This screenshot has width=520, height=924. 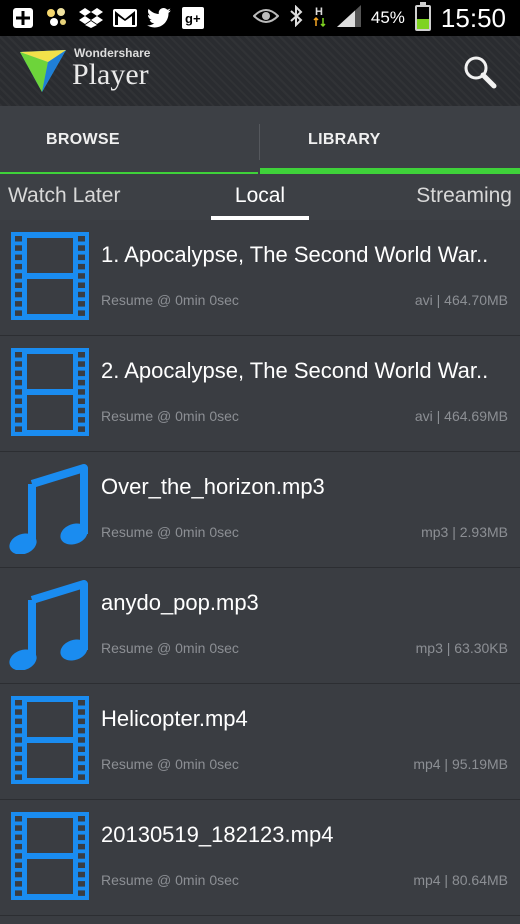 I want to click on item-title: anydo_pop.mp3, so click(x=180, y=602).